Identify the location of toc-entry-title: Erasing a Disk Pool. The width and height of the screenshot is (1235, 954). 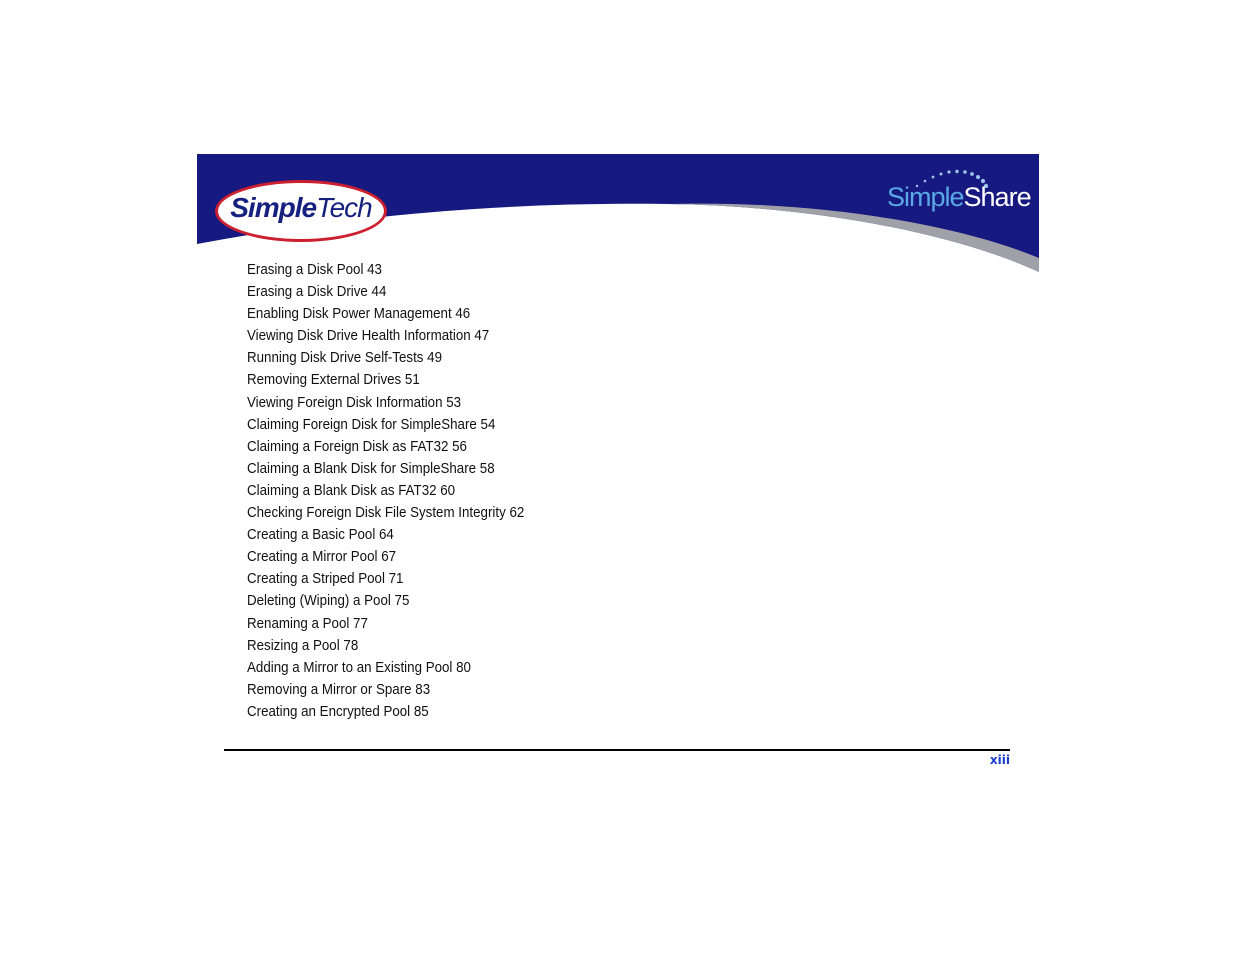
(305, 270).